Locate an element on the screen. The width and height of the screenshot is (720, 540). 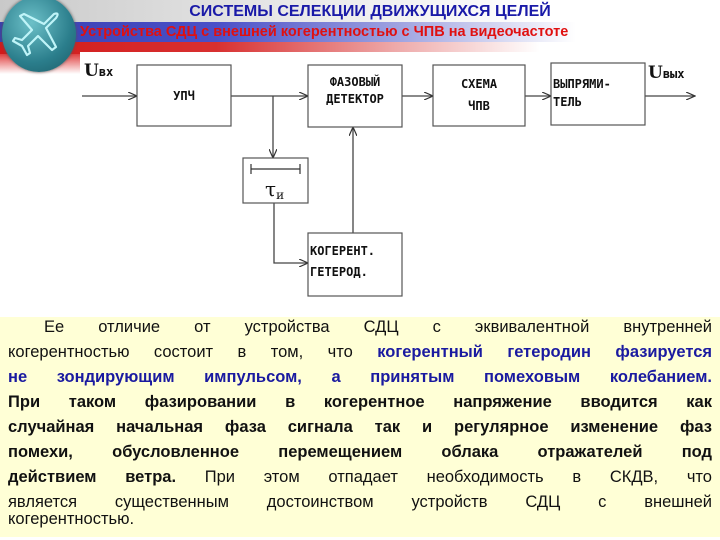
text-line-9: когерентностью. is located at coordinates (71, 519).